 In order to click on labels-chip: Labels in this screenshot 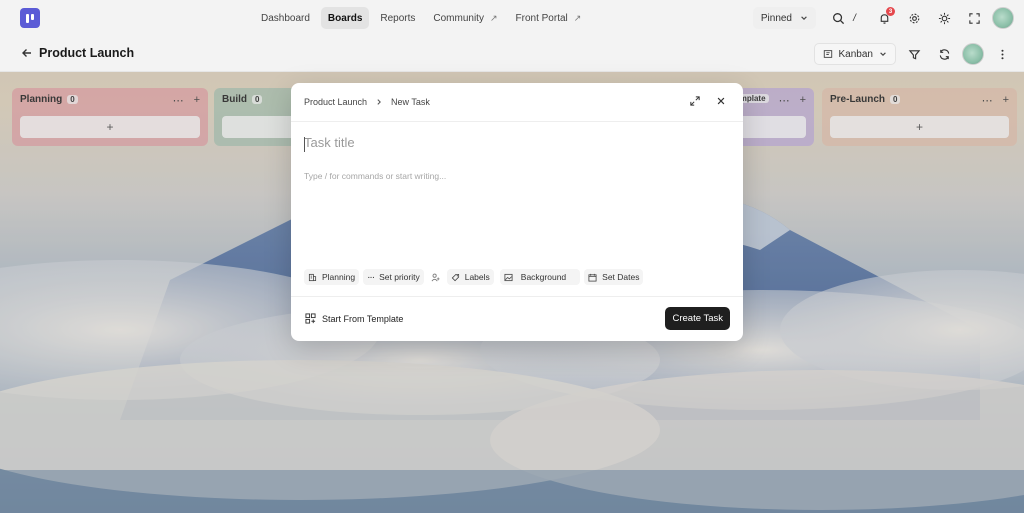, I will do `click(470, 277)`.